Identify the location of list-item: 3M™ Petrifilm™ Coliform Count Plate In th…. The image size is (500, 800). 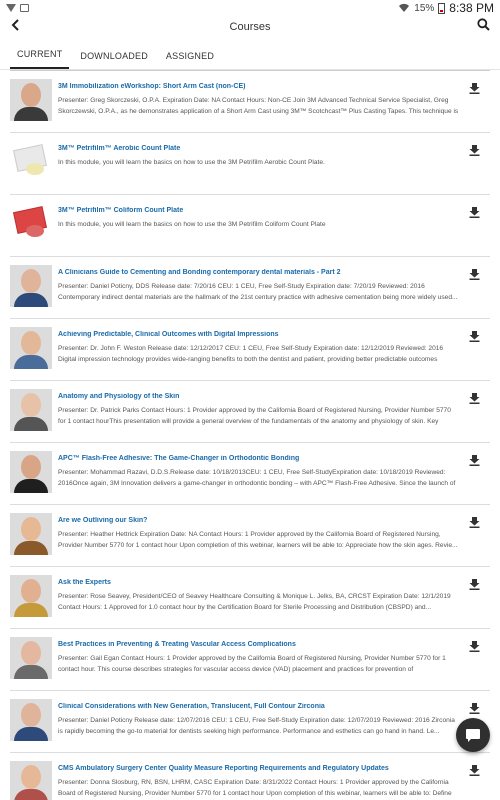
(250, 226).